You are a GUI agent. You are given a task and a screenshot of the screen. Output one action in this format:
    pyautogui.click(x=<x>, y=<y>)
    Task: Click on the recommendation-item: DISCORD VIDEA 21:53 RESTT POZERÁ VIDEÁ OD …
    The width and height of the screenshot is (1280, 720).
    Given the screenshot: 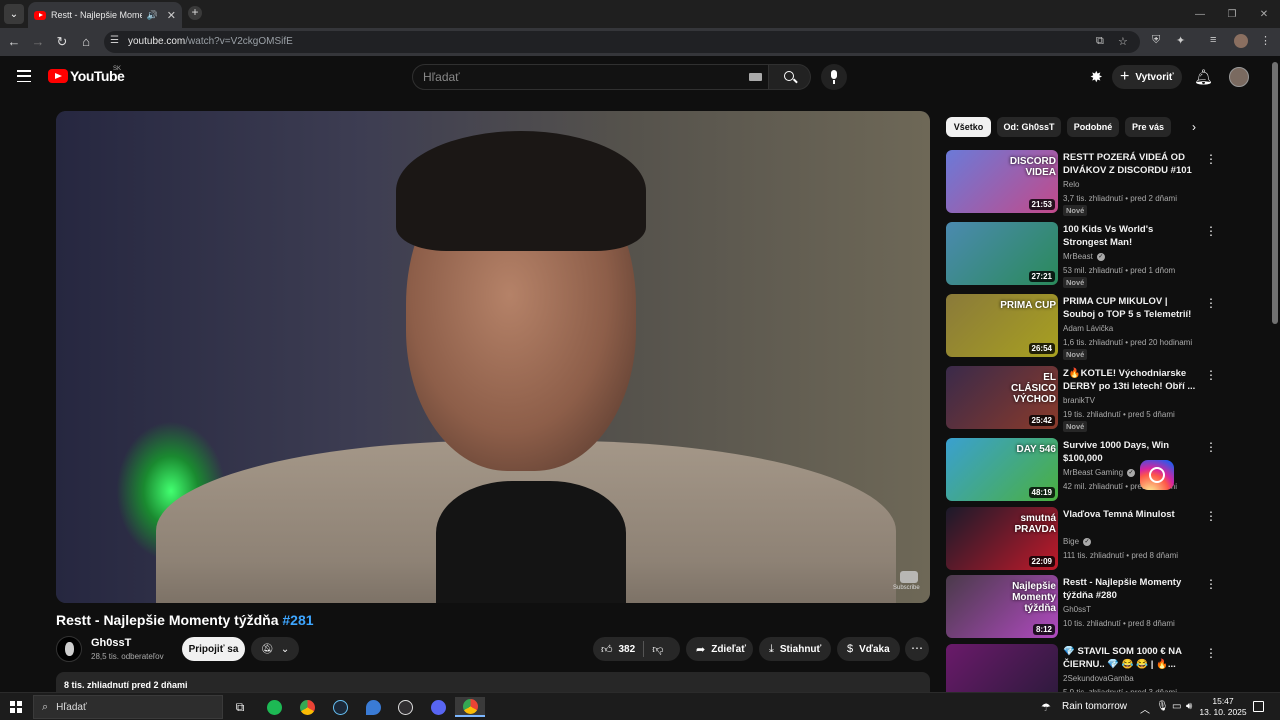 What is the action you would take?
    pyautogui.click(x=1086, y=183)
    